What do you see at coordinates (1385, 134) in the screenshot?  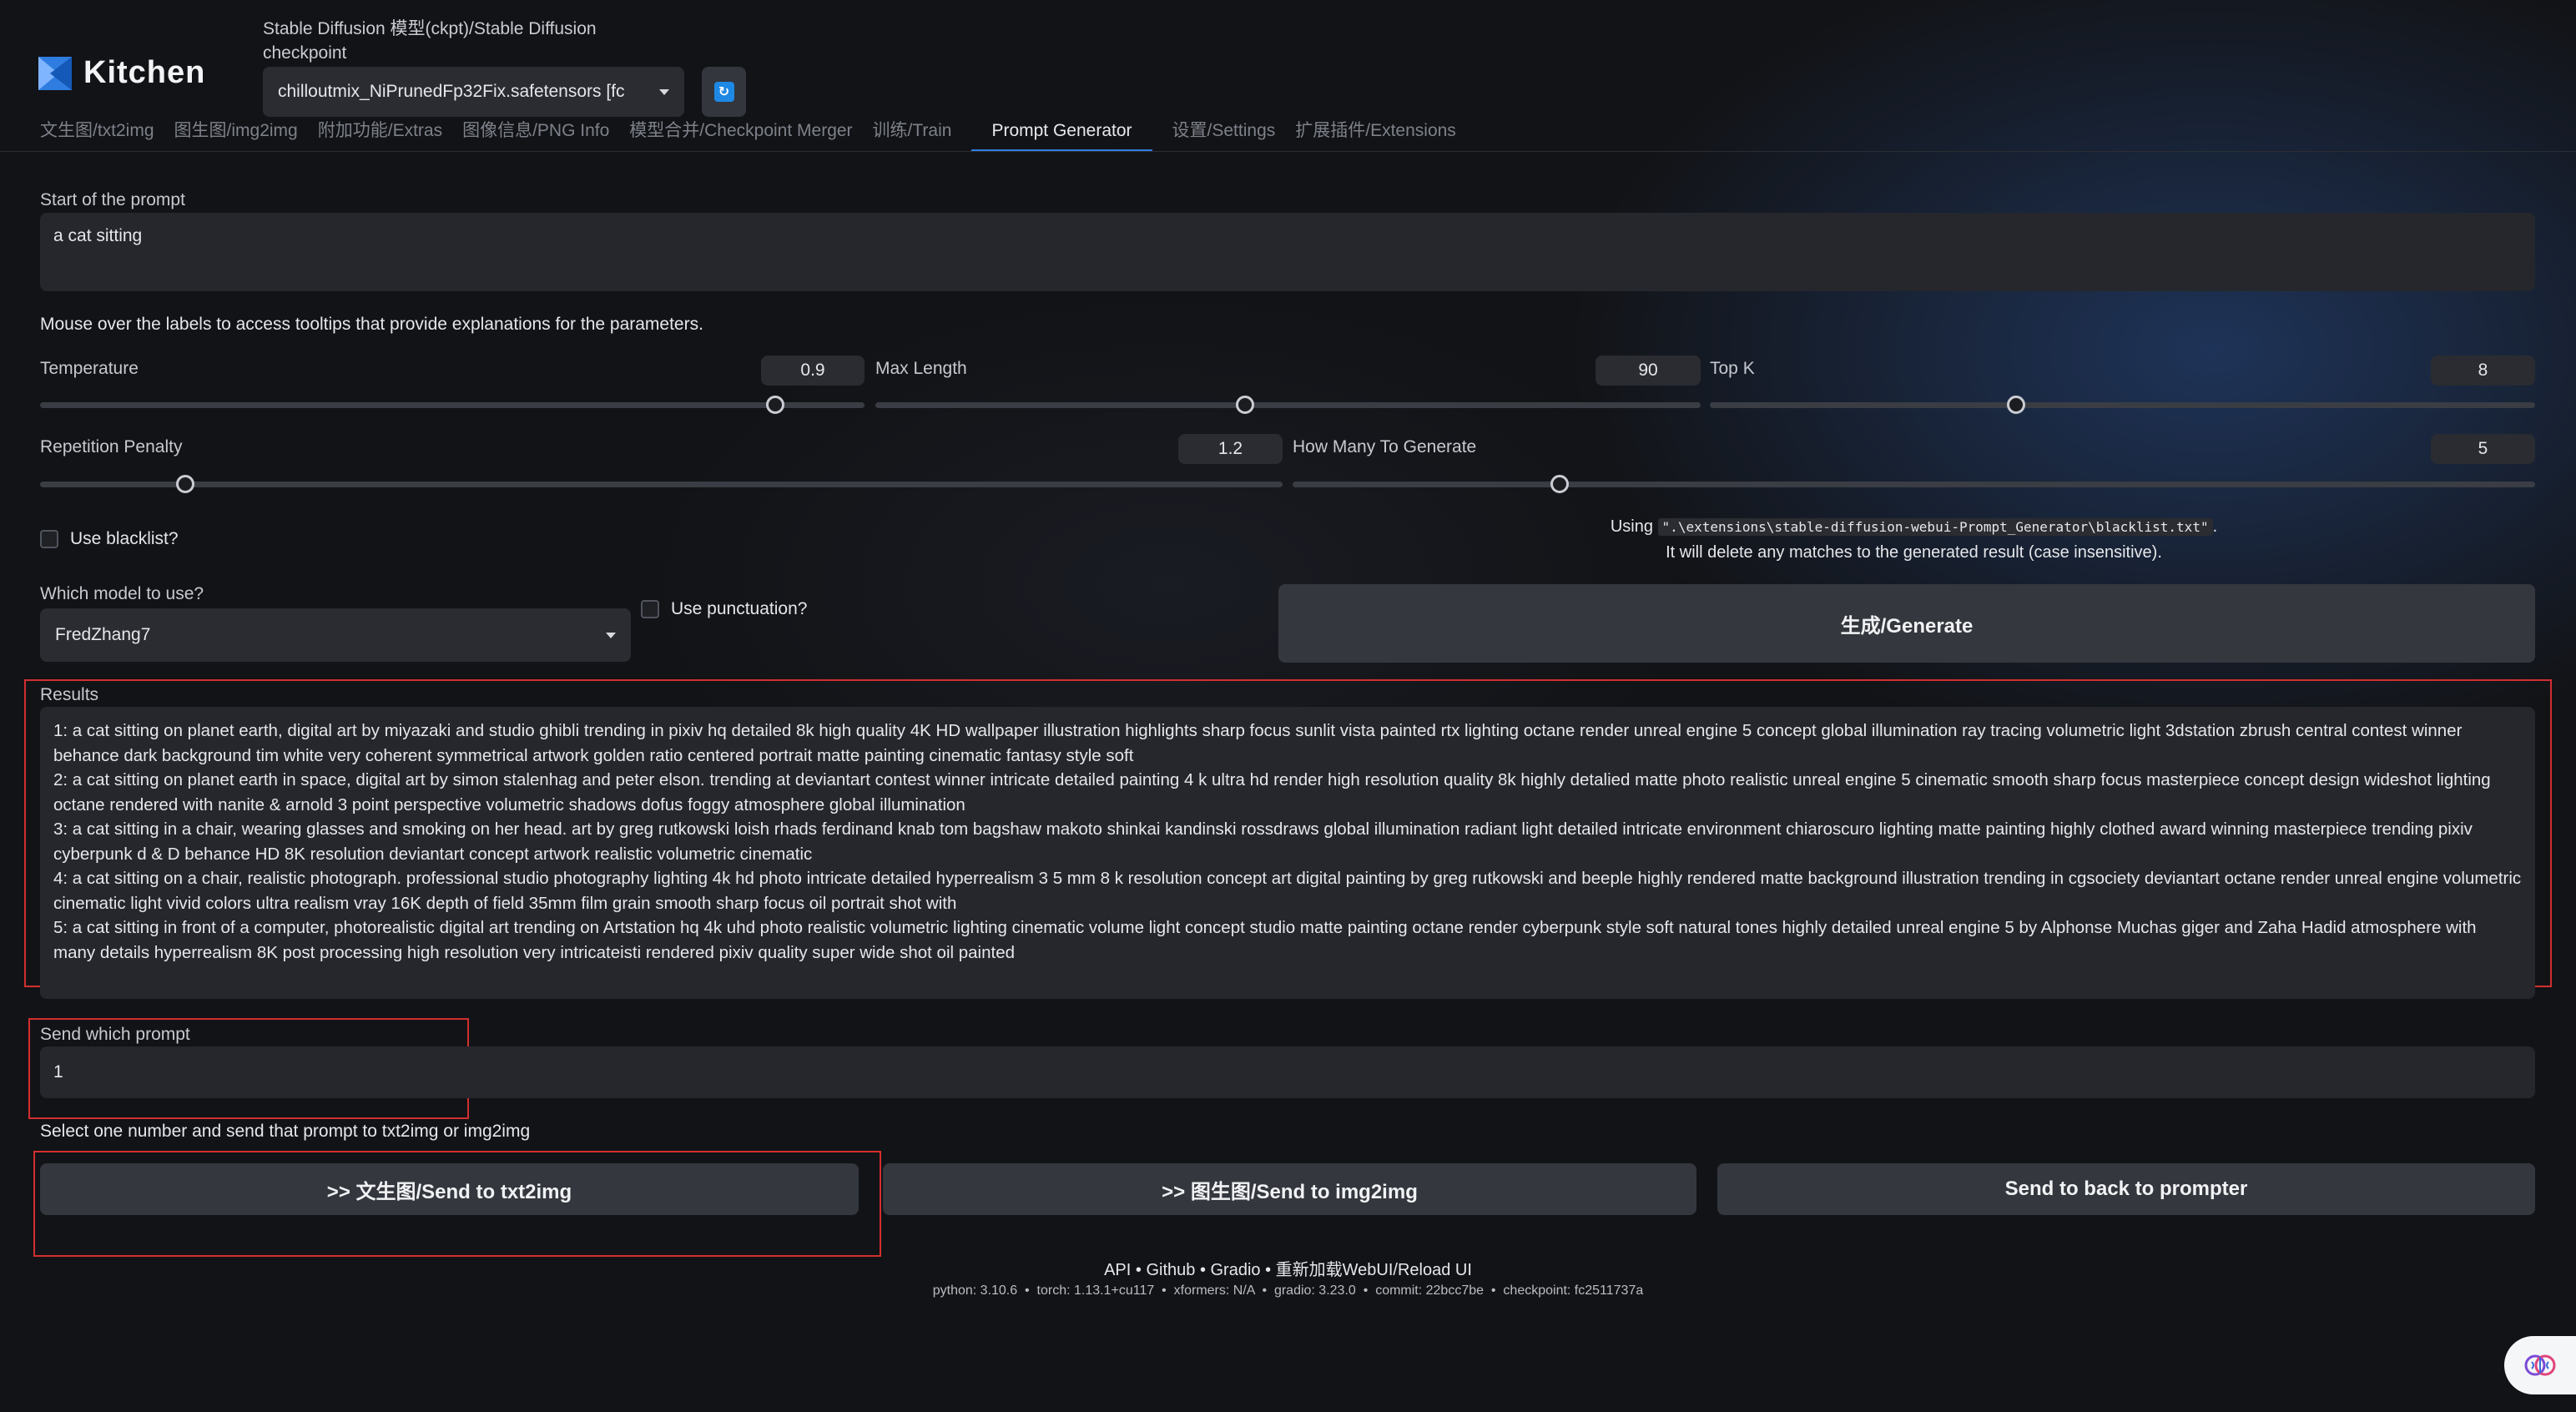 I see `tab-extensions: 扩展插件/Extensions` at bounding box center [1385, 134].